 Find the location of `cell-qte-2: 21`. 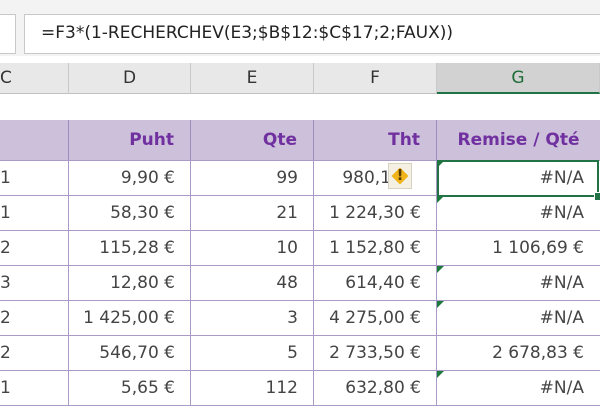

cell-qte-2: 21 is located at coordinates (252, 213).